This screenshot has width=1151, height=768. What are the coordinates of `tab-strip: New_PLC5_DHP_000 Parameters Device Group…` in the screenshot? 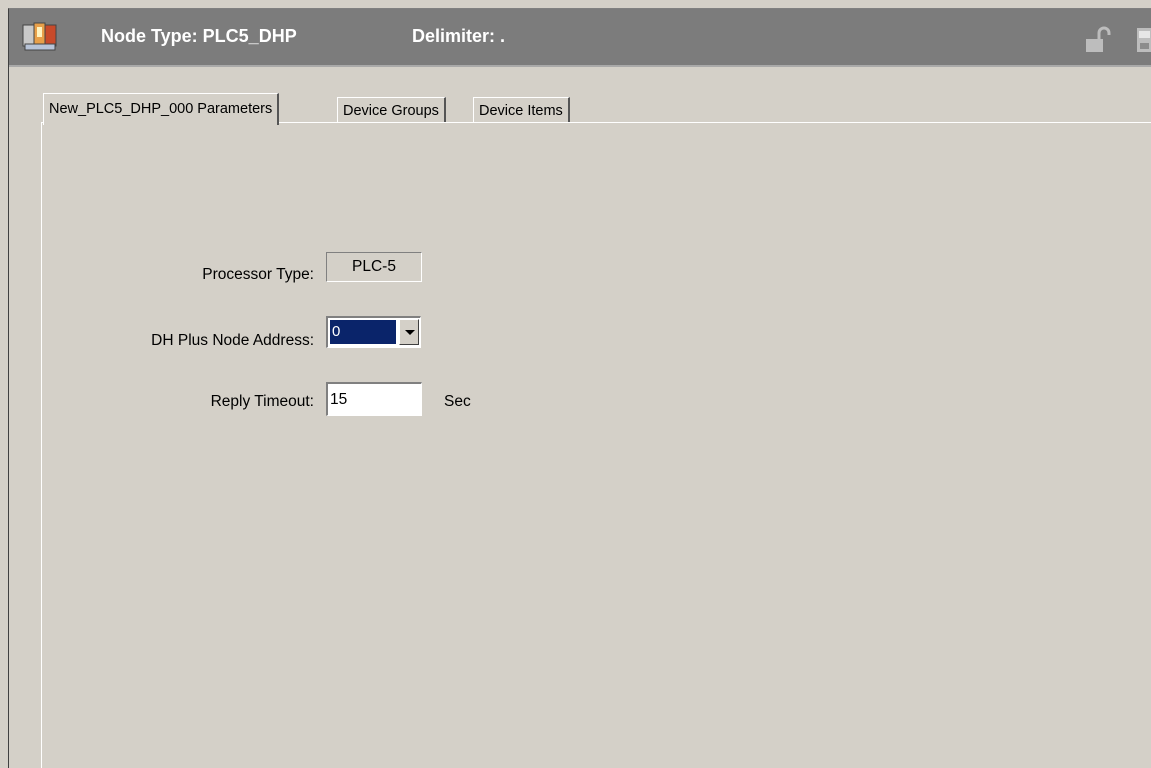 It's located at (596, 109).